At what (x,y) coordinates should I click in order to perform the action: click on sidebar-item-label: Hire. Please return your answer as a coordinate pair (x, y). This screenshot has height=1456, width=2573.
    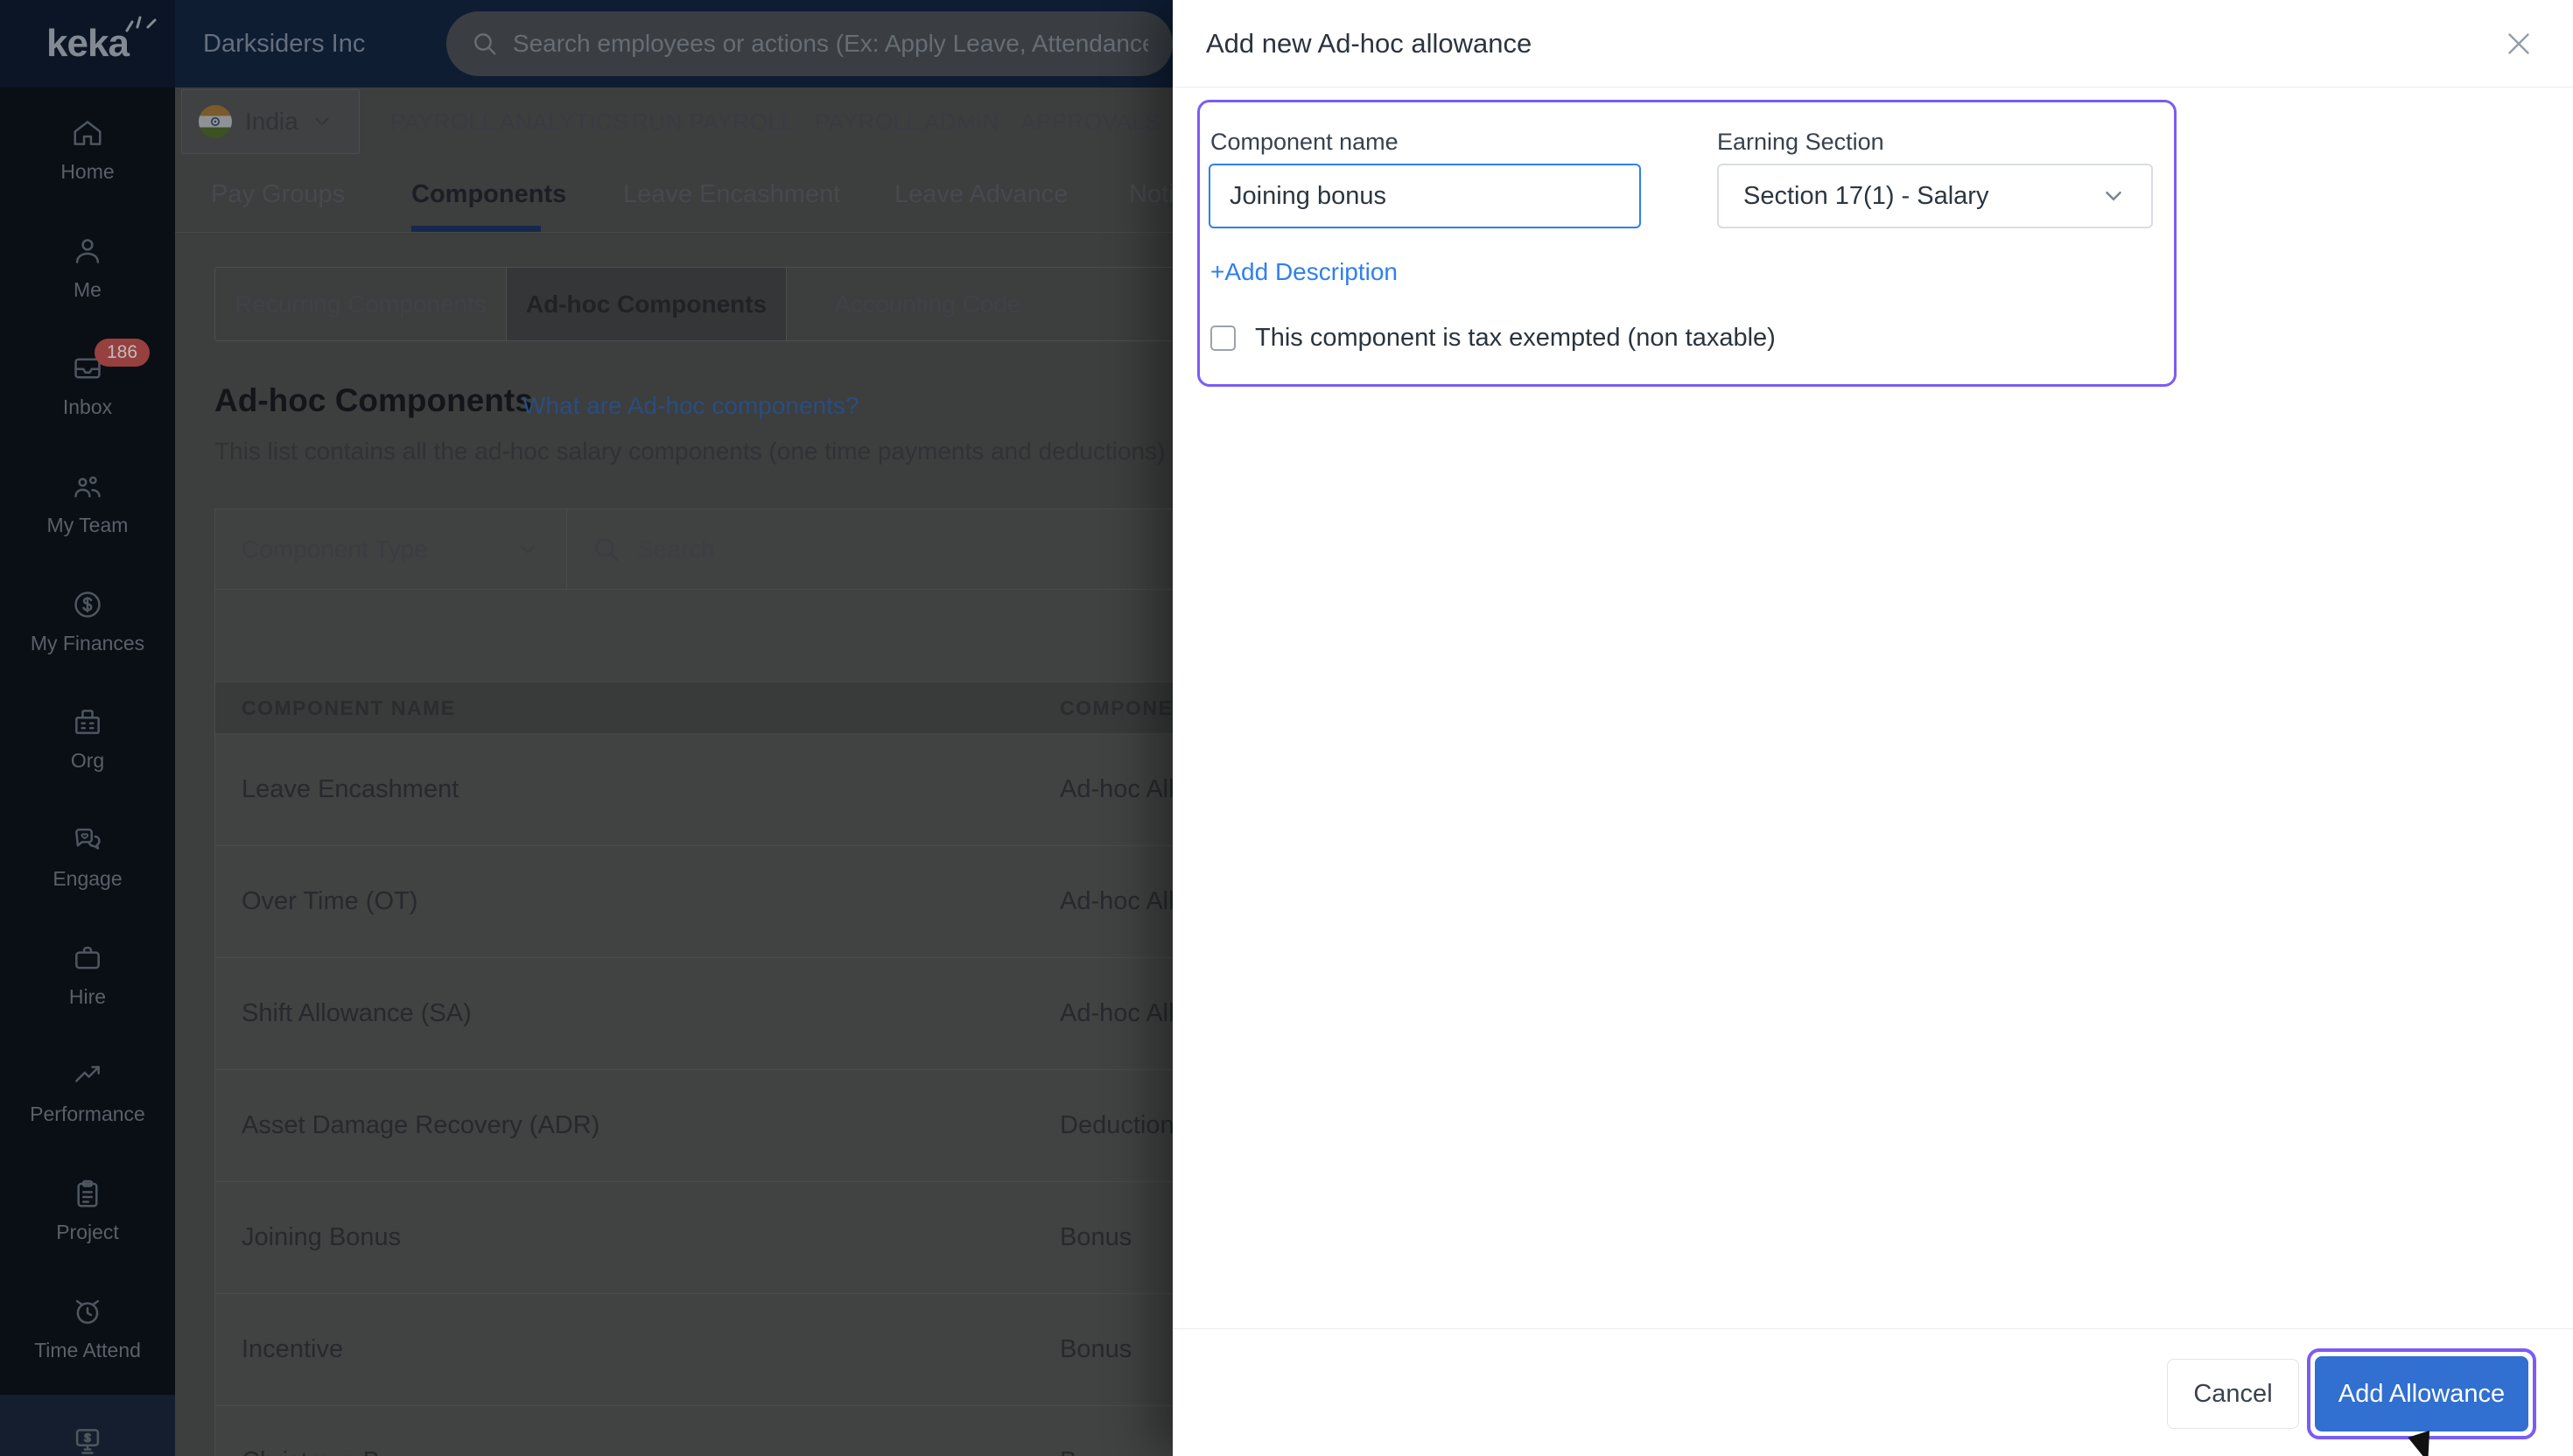
    Looking at the image, I should click on (87, 996).